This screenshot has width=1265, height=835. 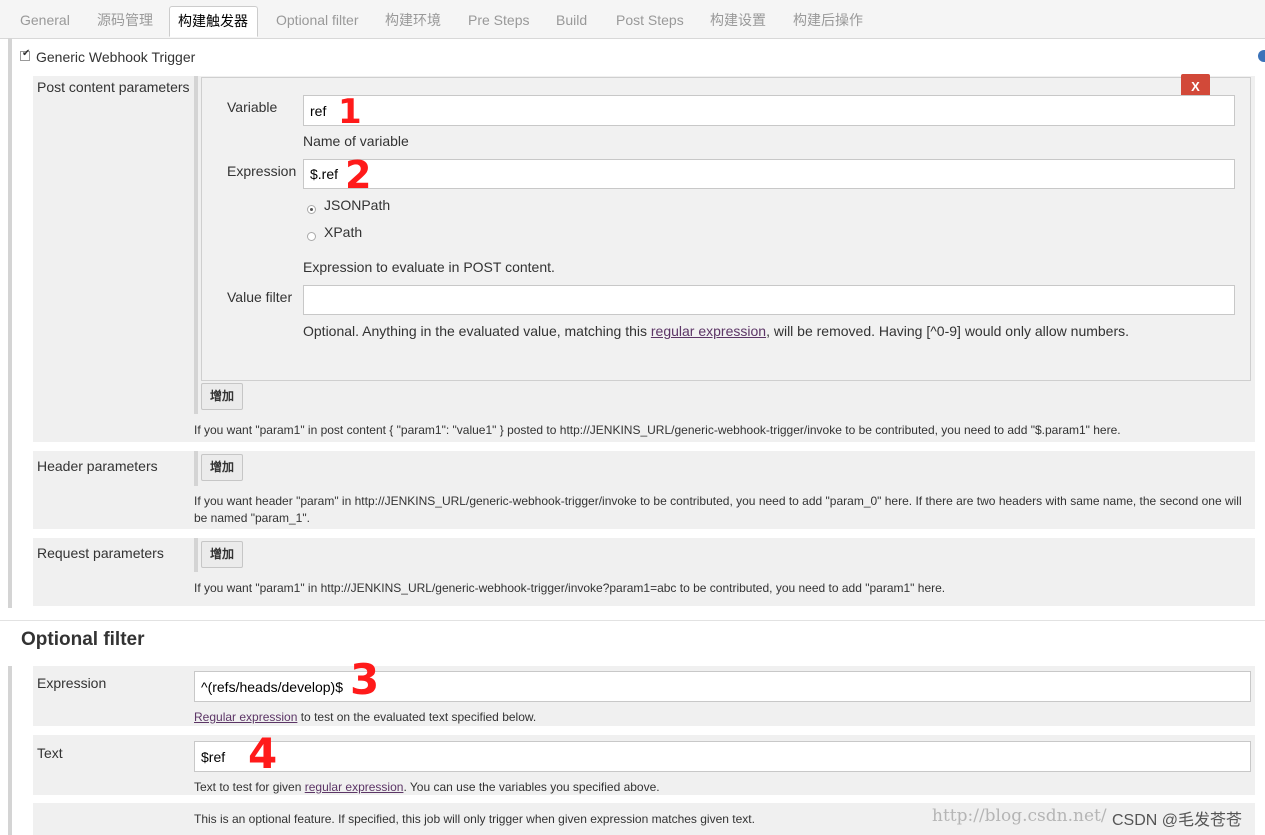 What do you see at coordinates (252, 518) in the screenshot?
I see `header-params-help-2: be named "param_1".` at bounding box center [252, 518].